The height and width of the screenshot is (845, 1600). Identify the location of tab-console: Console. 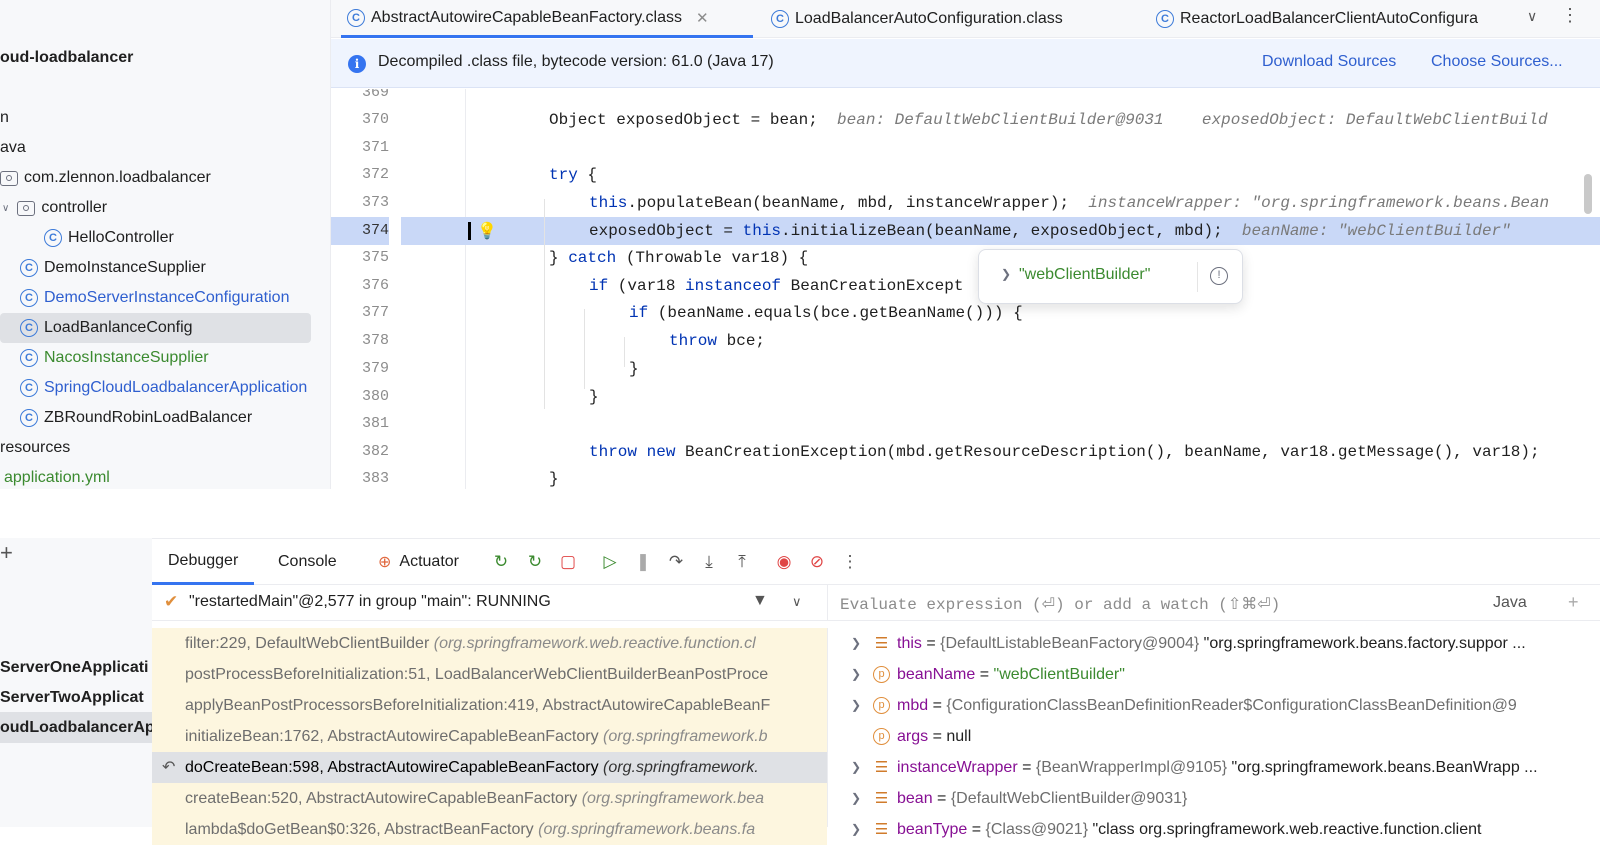
(307, 562).